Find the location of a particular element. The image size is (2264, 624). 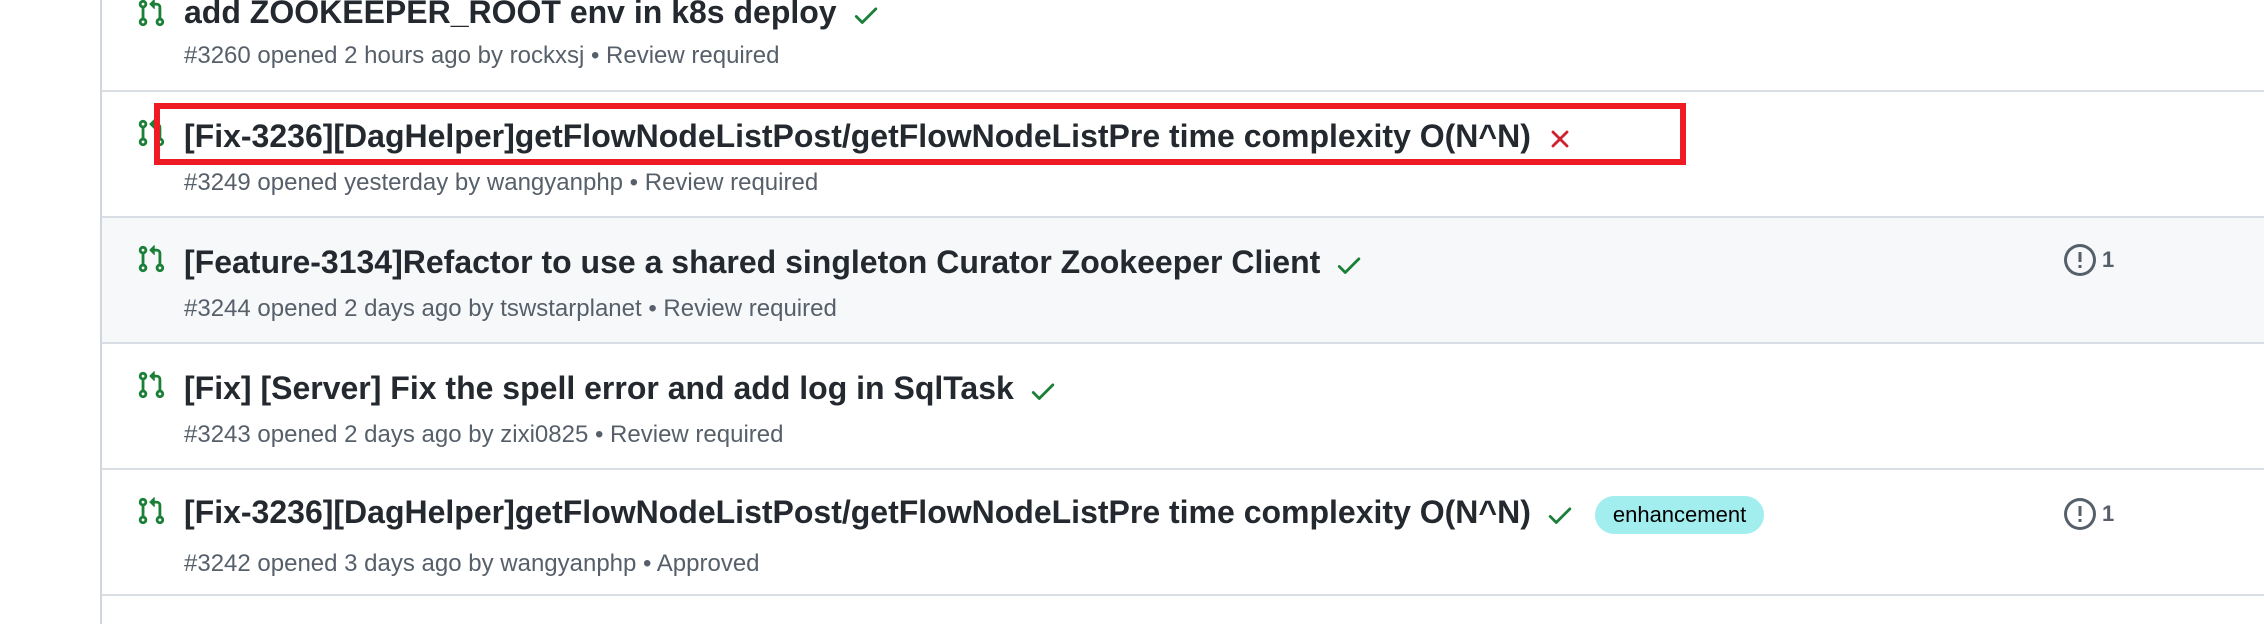

pr-title-link: add ZOOKEEPER_ROOT env in k8s deploy is located at coordinates (510, 15).